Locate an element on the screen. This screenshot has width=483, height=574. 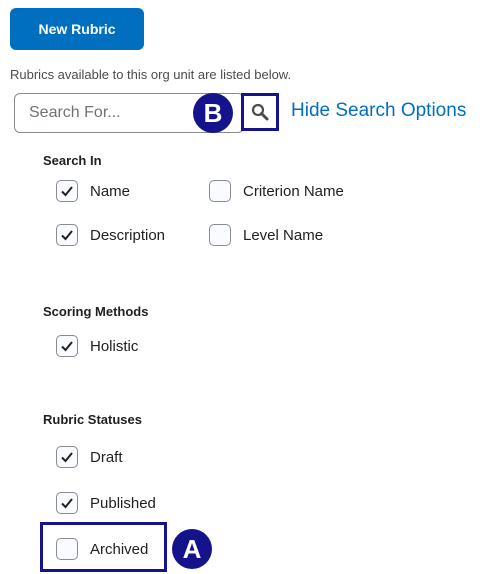
search-icon is located at coordinates (260, 112).